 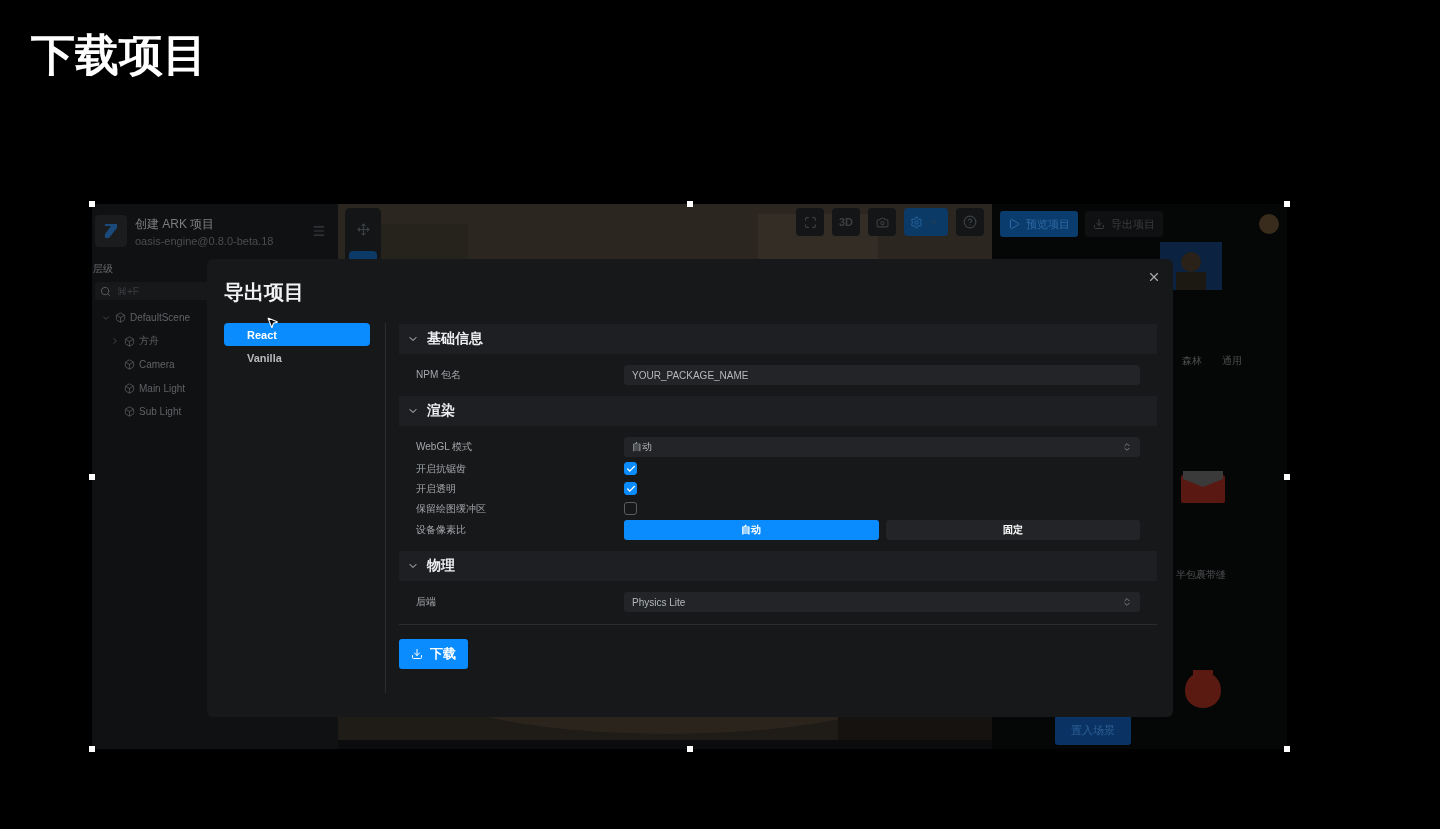 I want to click on engine-version: oasis-engine@0.8.0-beta.18, so click(x=204, y=240).